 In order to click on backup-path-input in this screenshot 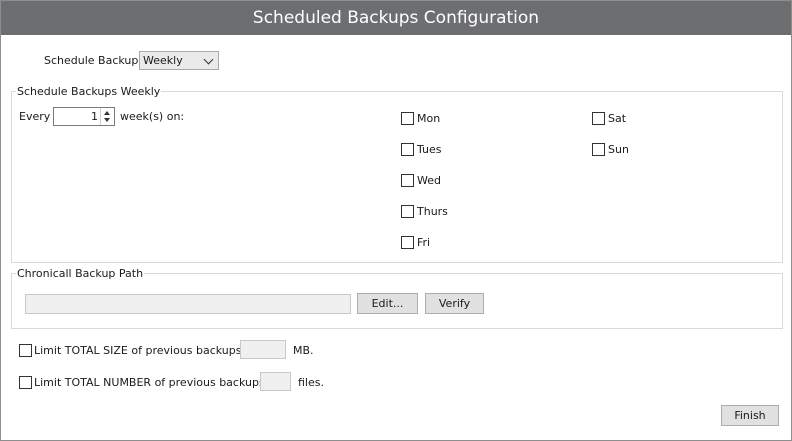, I will do `click(188, 304)`.